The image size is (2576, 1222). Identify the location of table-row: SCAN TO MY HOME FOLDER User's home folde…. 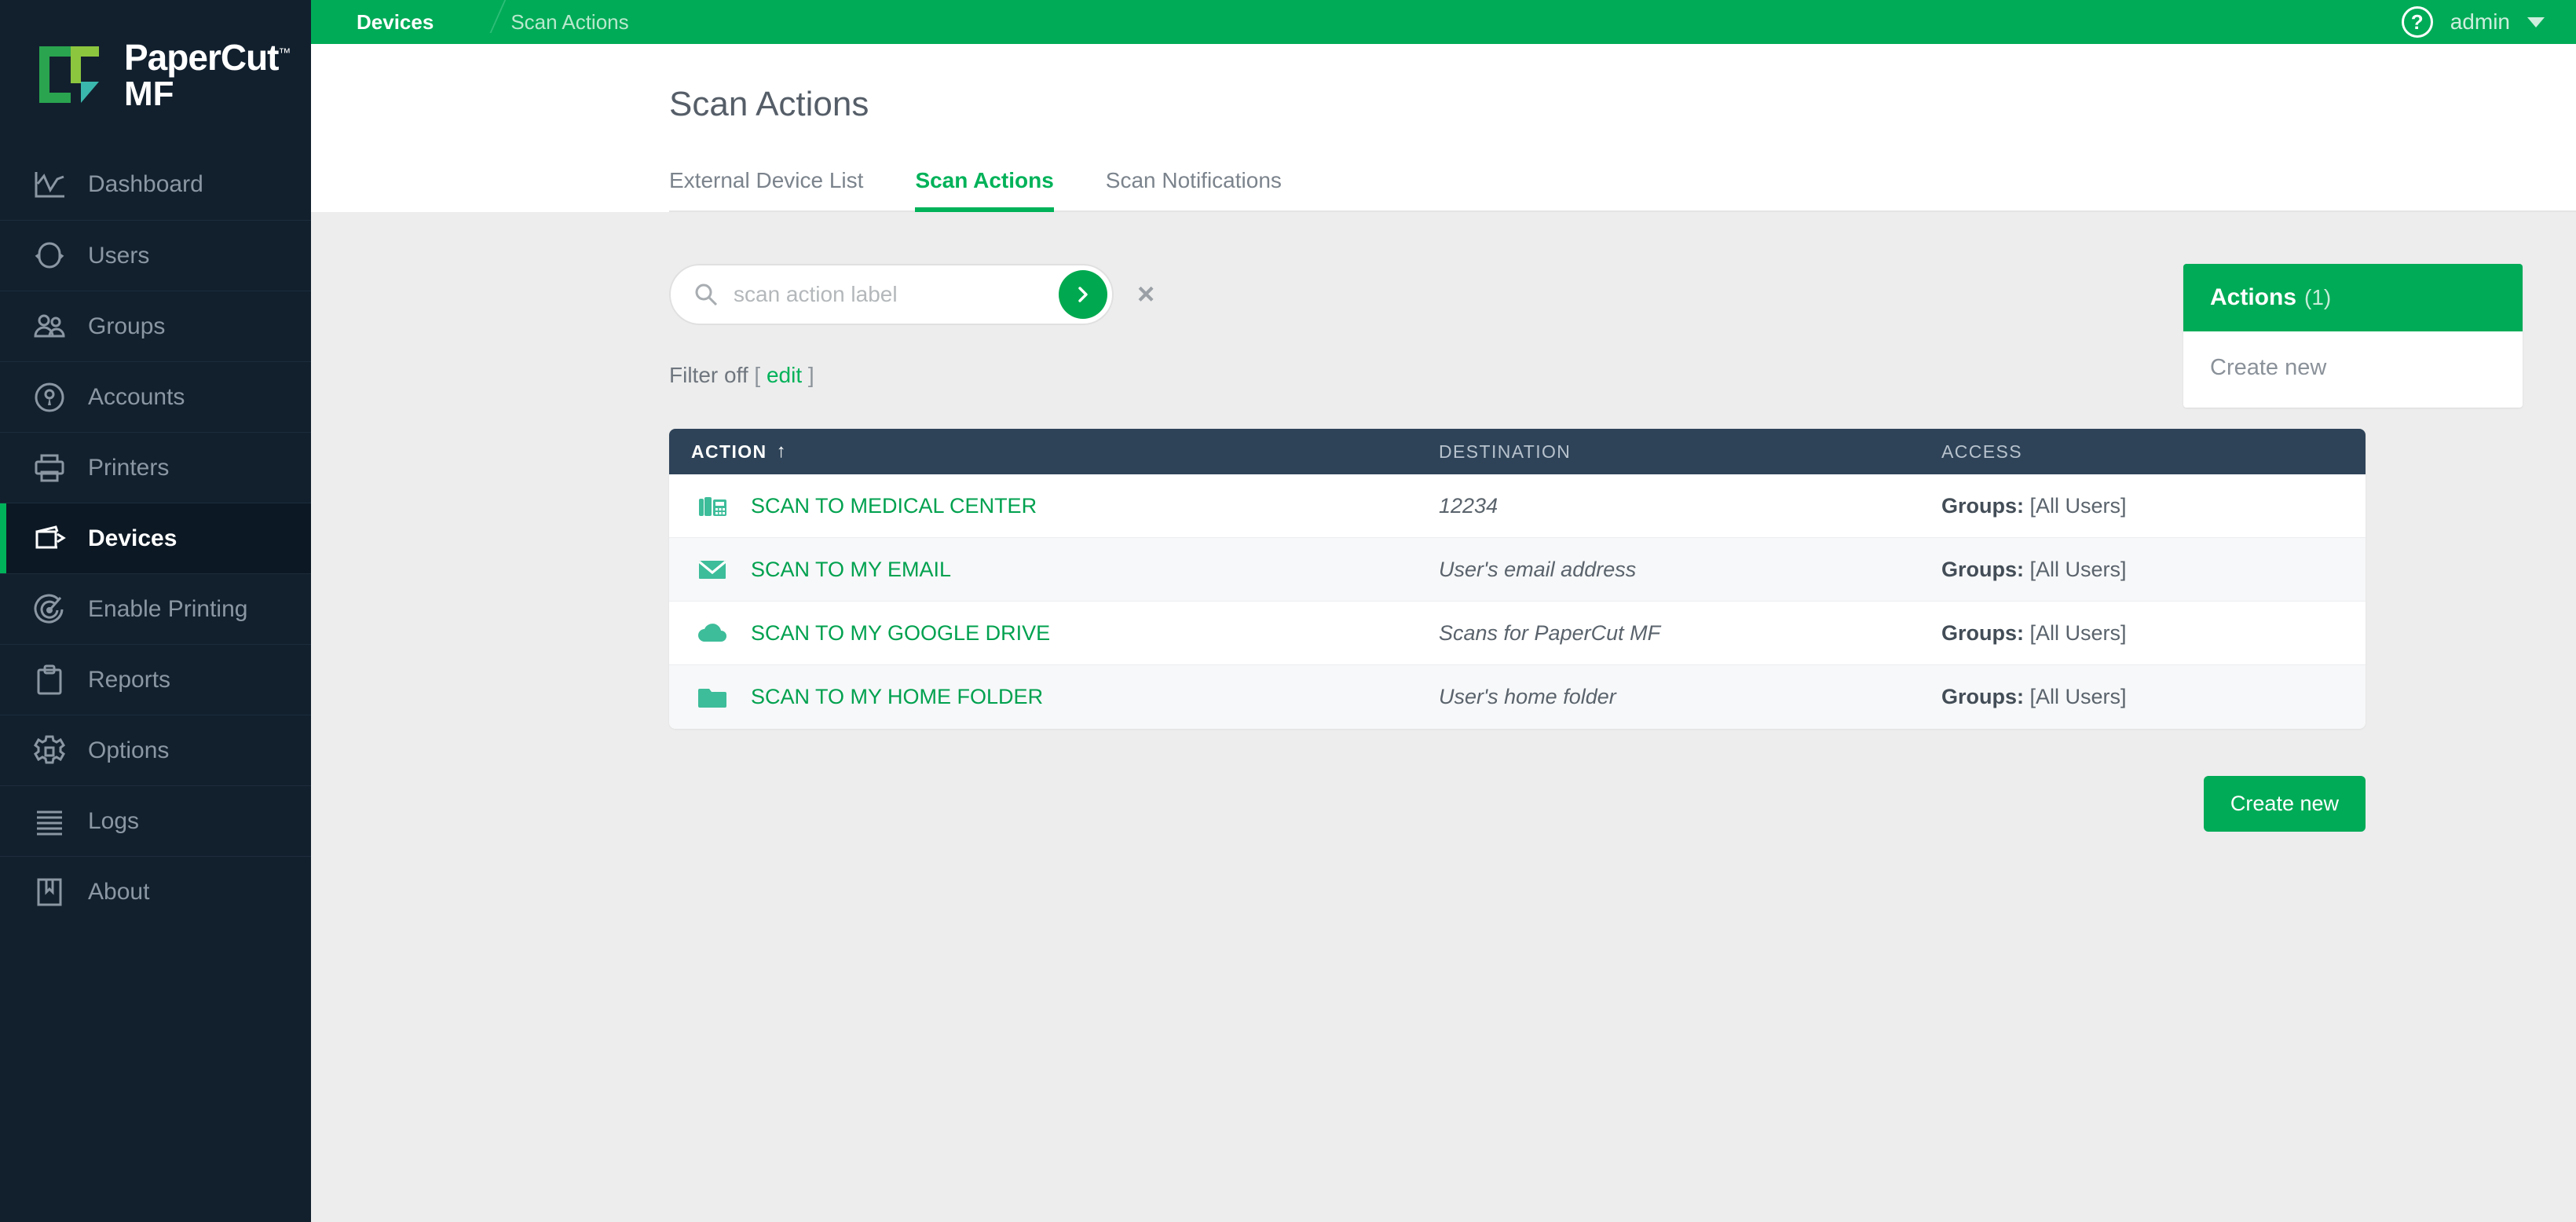
(1517, 697).